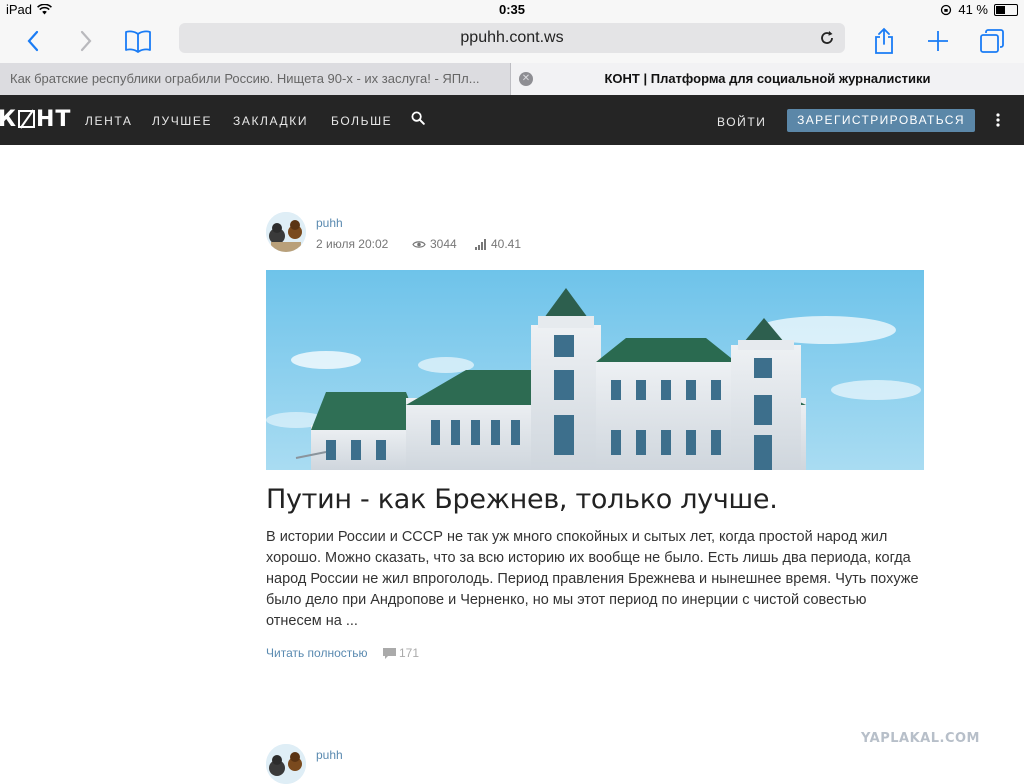 This screenshot has height=784, width=1024. I want to click on logo-text-left: К, so click(8, 119).